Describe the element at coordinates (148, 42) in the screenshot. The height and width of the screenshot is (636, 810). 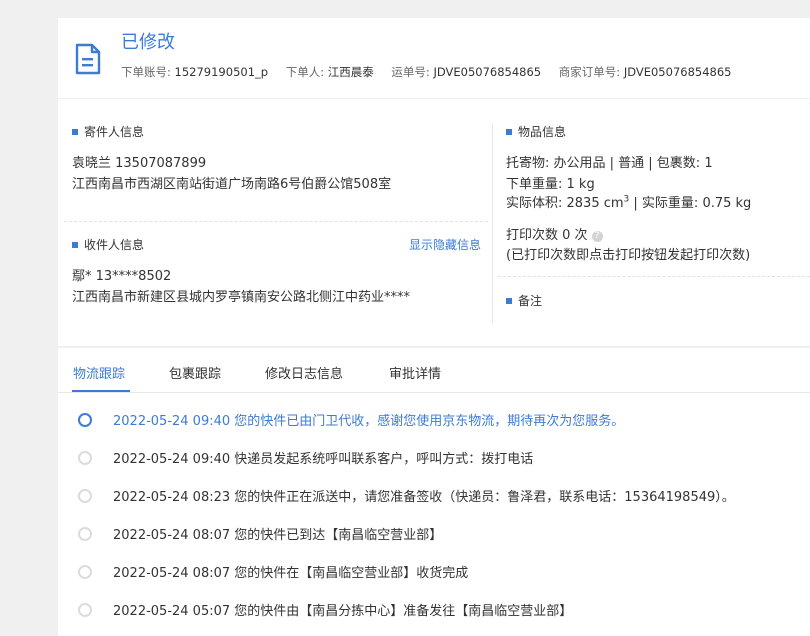
I see `order-status: 已修改` at that location.